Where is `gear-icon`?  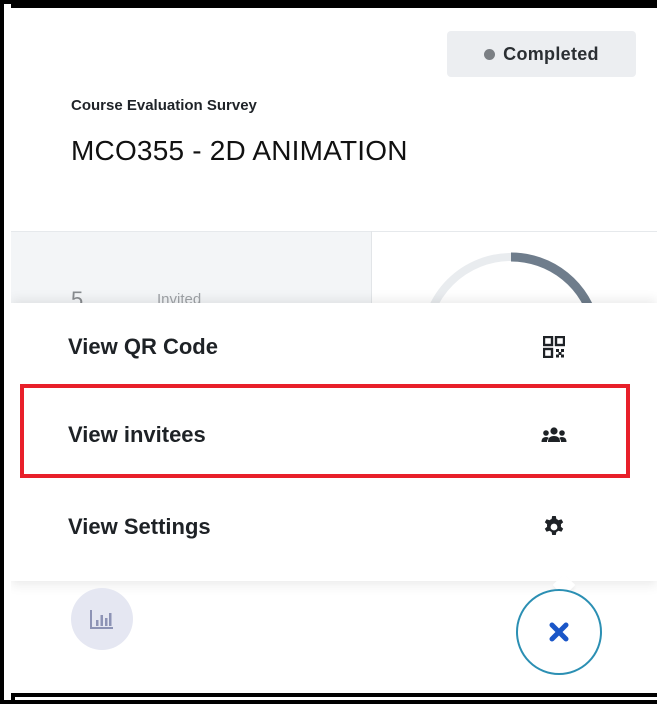
gear-icon is located at coordinates (554, 527).